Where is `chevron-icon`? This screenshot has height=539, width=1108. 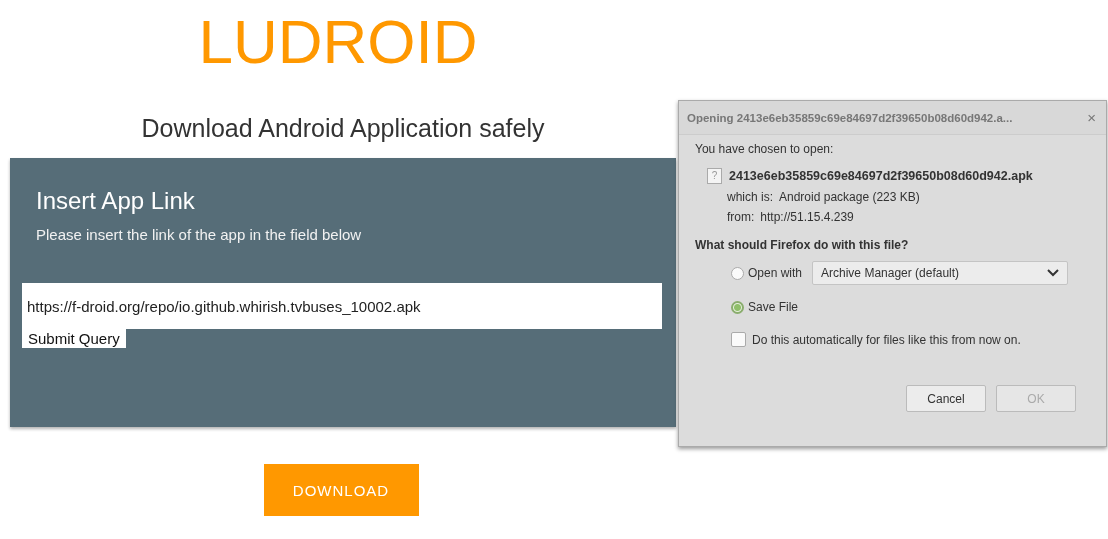
chevron-icon is located at coordinates (1053, 273).